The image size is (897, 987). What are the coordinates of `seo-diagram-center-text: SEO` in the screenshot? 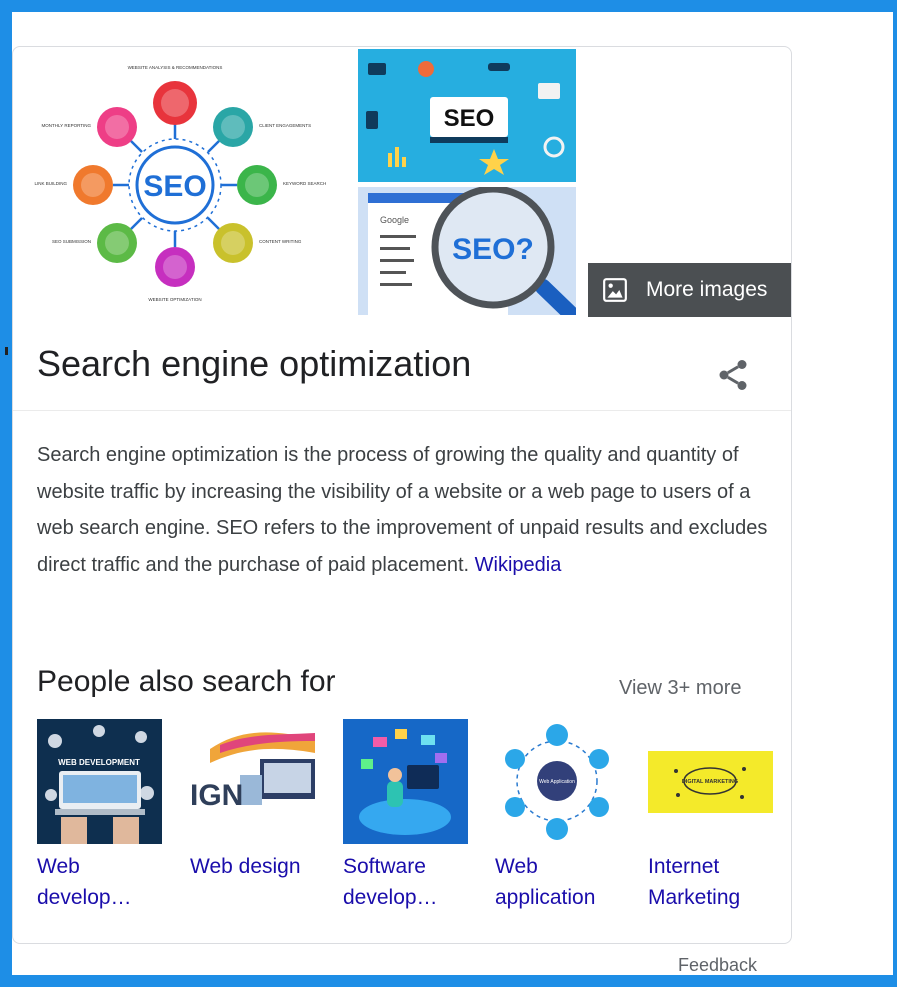 It's located at (174, 186).